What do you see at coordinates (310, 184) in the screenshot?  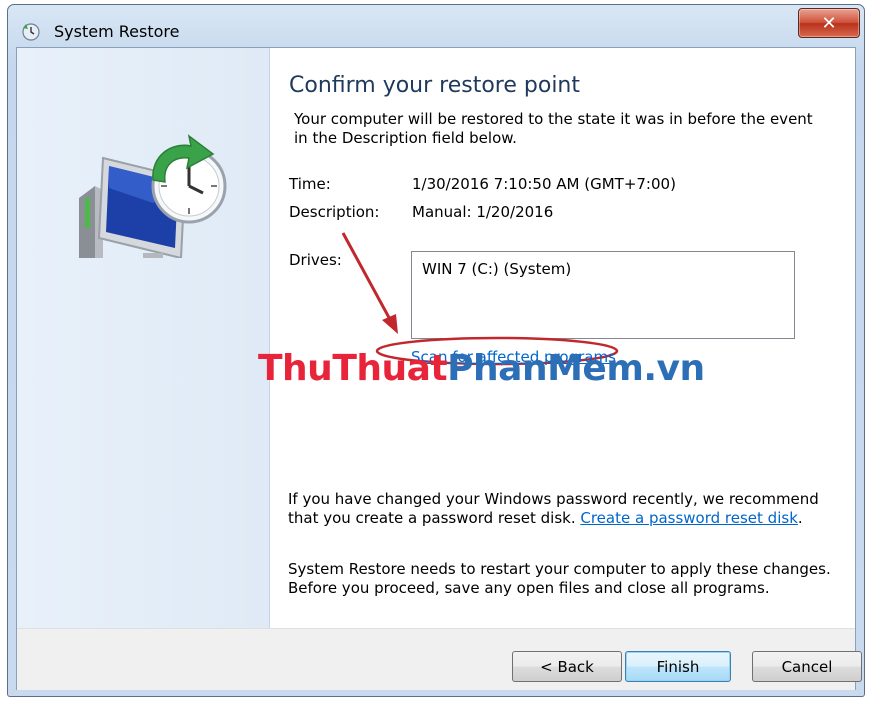 I see `time-label: Time:` at bounding box center [310, 184].